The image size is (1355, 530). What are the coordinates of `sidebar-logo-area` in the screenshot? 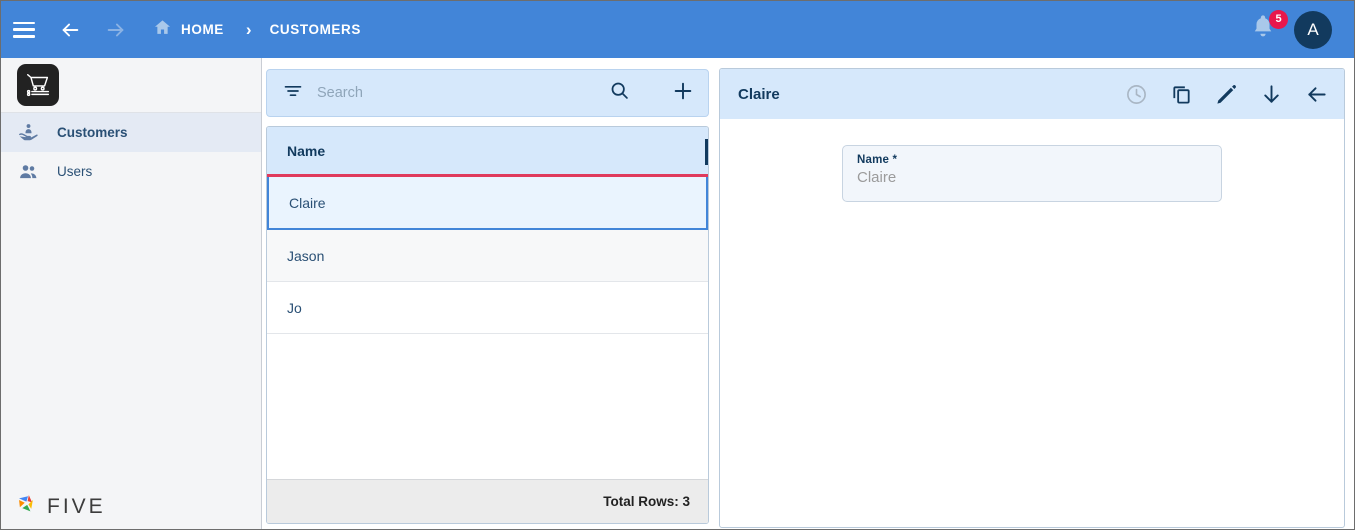 It's located at (131, 85).